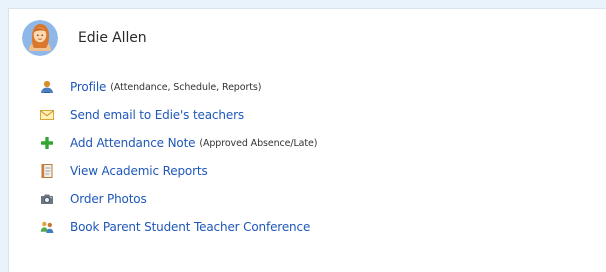 The image size is (606, 272). I want to click on person-profile-icon, so click(47, 87).